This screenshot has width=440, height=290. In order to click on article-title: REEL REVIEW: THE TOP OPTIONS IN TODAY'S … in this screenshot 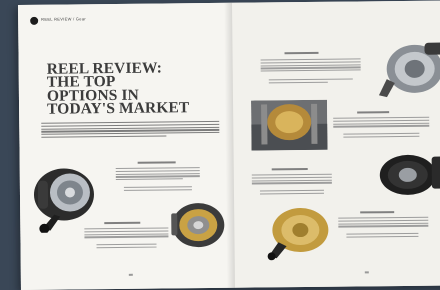, I will do `click(132, 88)`.